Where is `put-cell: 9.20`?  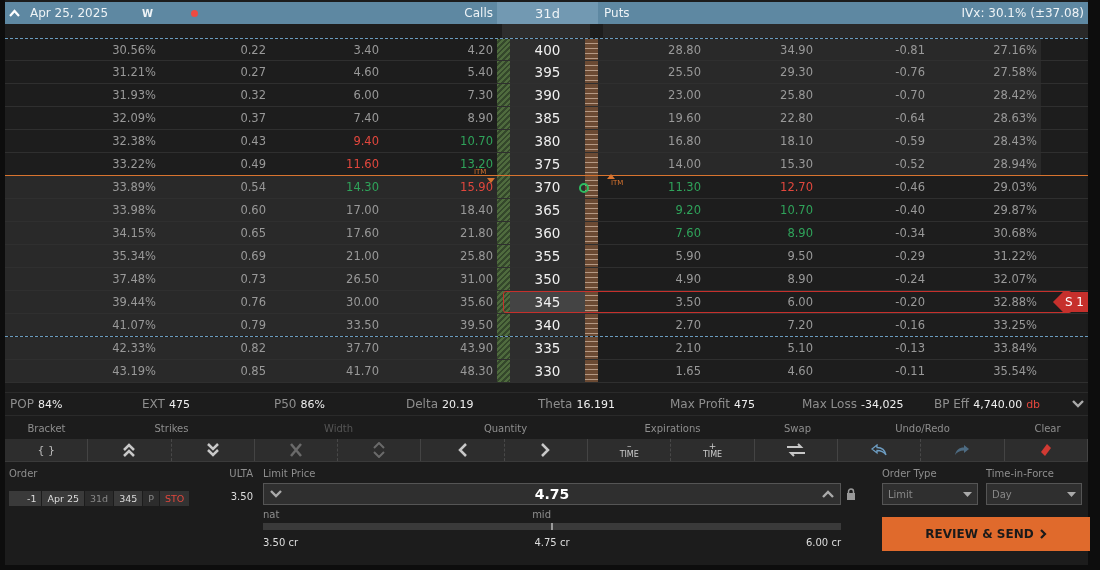
put-cell: 9.20 is located at coordinates (688, 210).